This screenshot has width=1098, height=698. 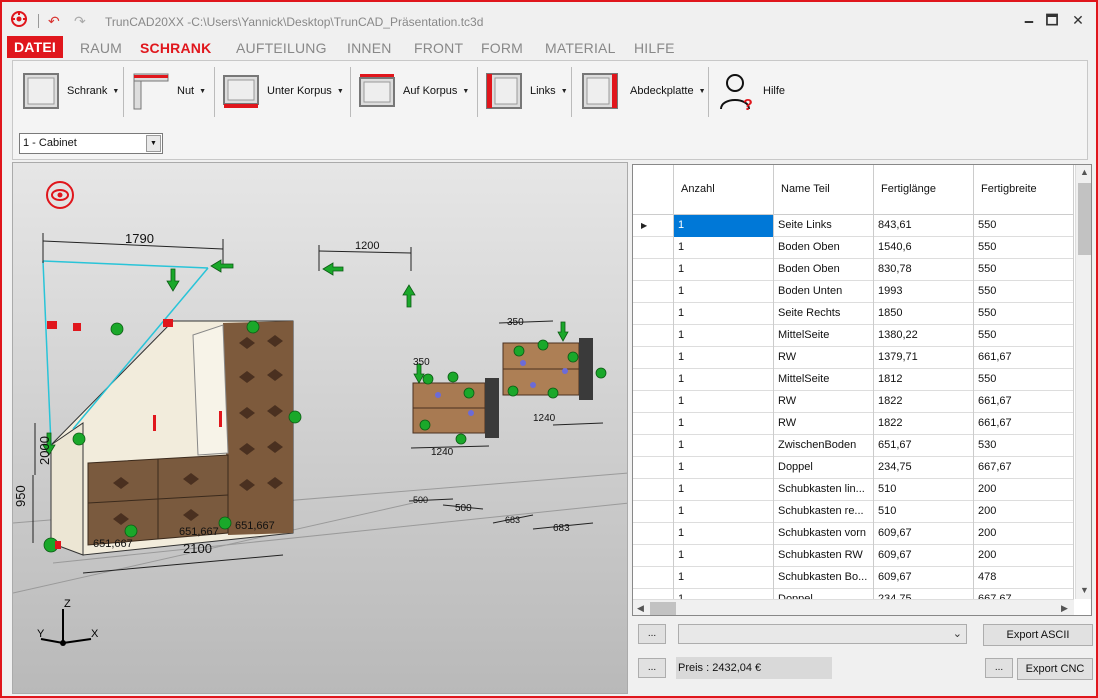 I want to click on column-anzahl: Anzahl, so click(x=724, y=190).